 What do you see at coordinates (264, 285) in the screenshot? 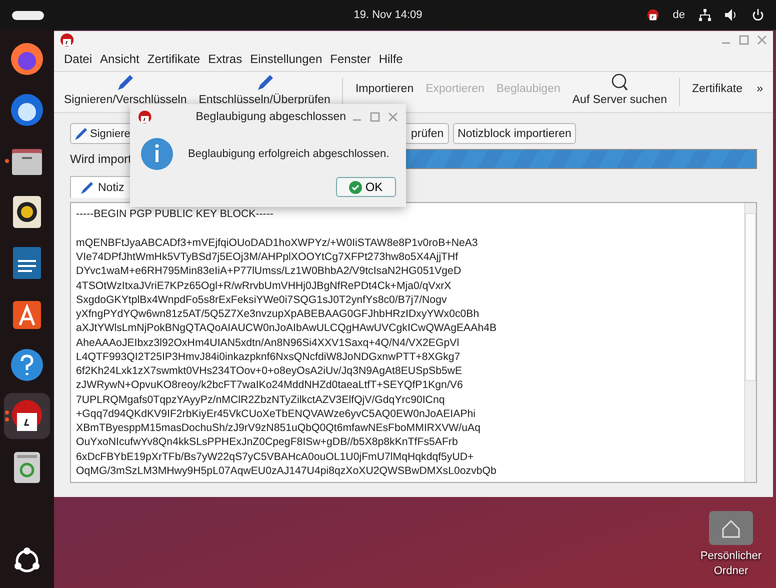
I see `text-line: 4TSOtWzItxaJVriE7KPz65Ogl+R/wRrvbUmVHHj0JBgNfRePDt4Ck+Mja0/qVxrX` at bounding box center [264, 285].